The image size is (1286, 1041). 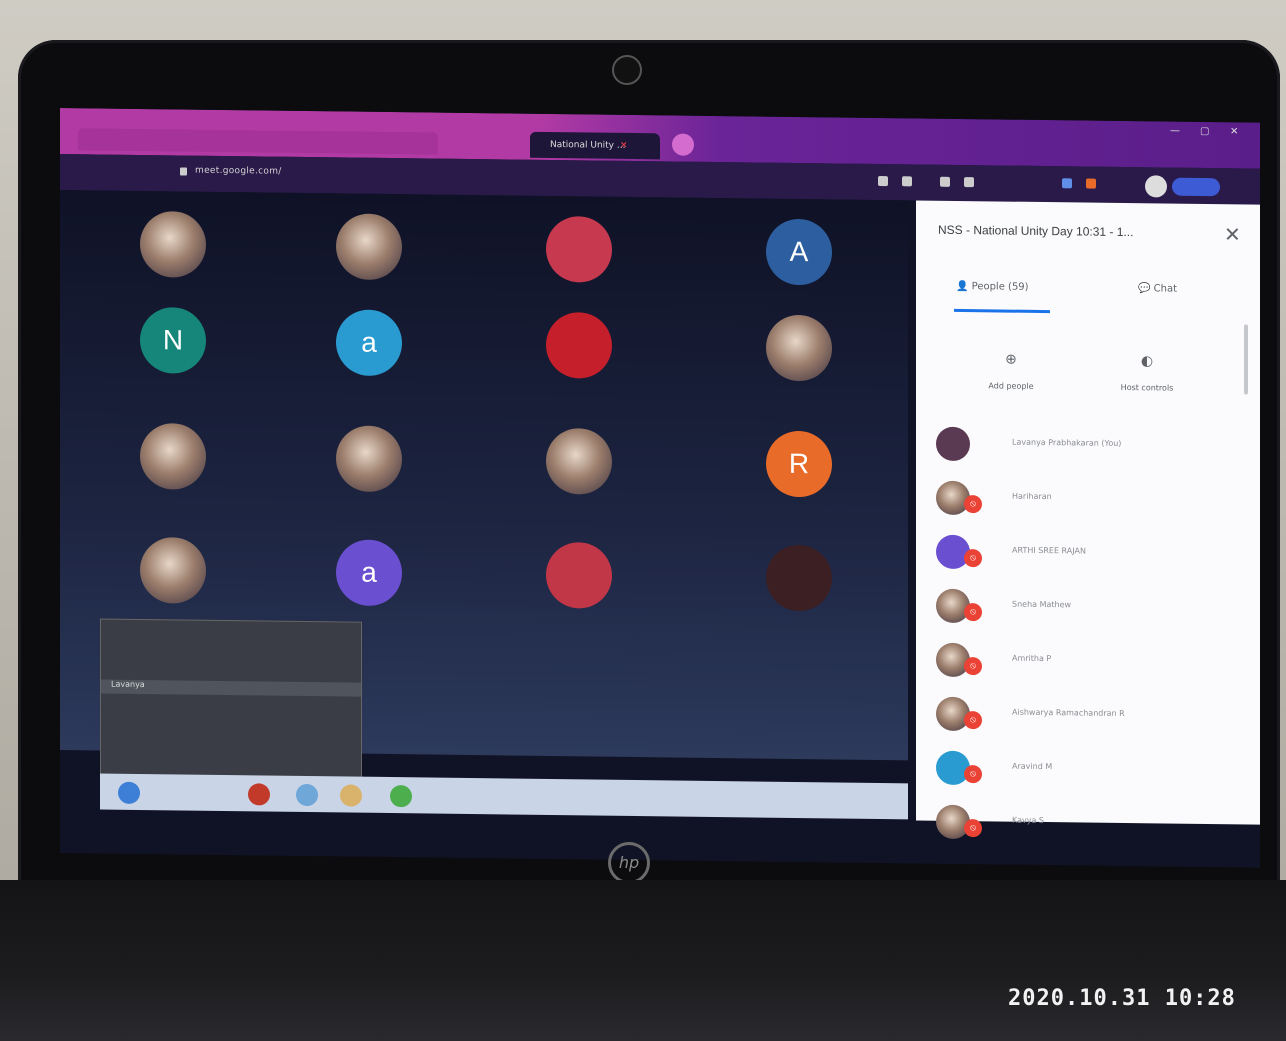 I want to click on participant-initial-avatar: R, so click(x=799, y=464).